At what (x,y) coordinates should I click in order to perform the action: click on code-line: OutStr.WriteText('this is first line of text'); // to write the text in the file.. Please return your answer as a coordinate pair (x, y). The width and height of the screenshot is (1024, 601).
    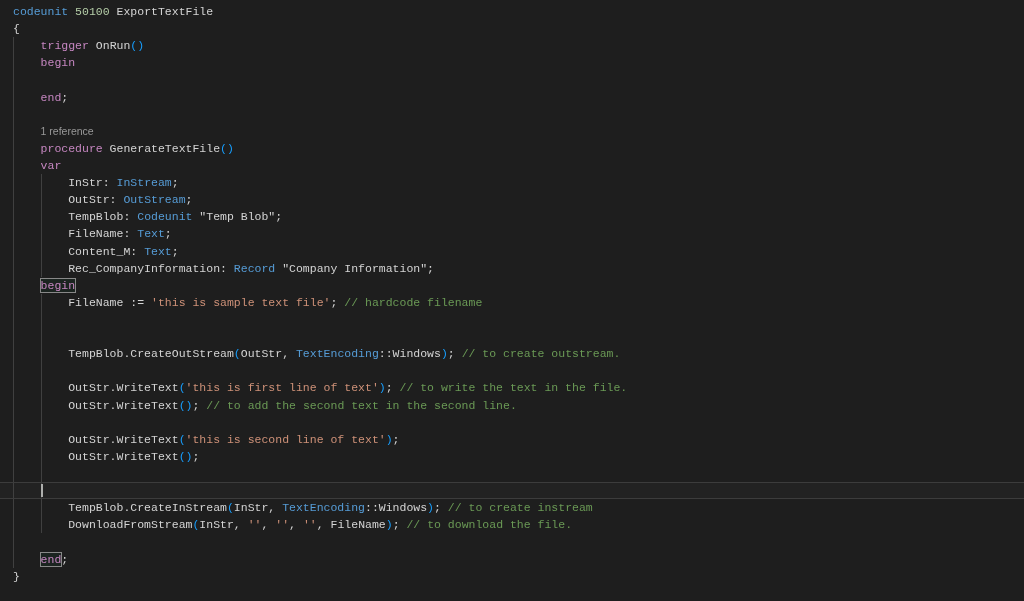
    Looking at the image, I should click on (347, 388).